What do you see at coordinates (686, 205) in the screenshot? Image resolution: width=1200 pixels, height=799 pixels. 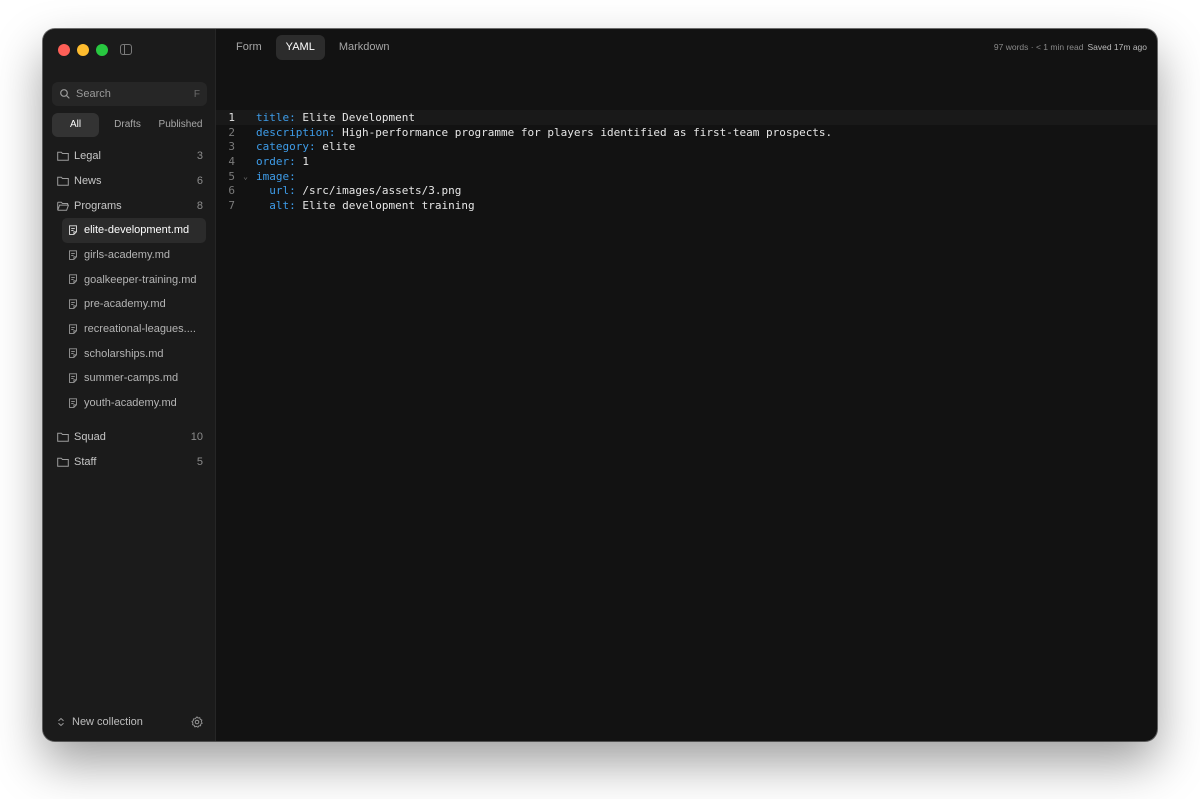 I see `code-line: 7 alt: Elite development training` at bounding box center [686, 205].